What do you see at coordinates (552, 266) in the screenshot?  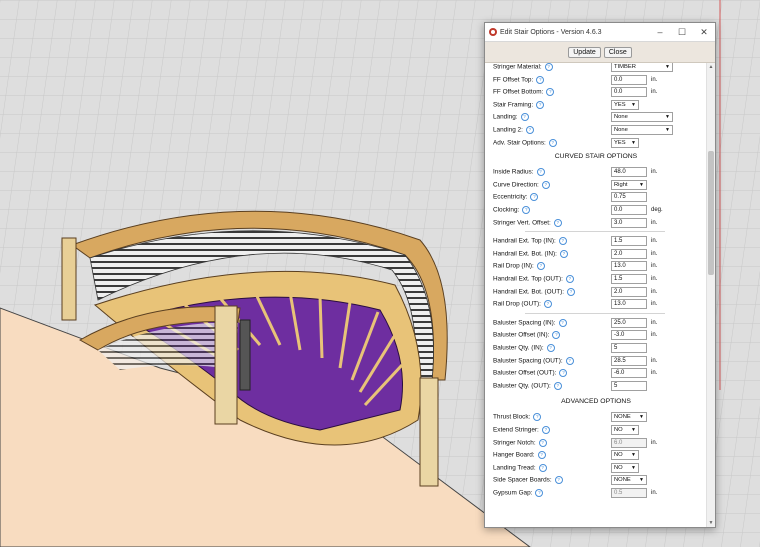 I see `option-label: Rail Drop (IN):?` at bounding box center [552, 266].